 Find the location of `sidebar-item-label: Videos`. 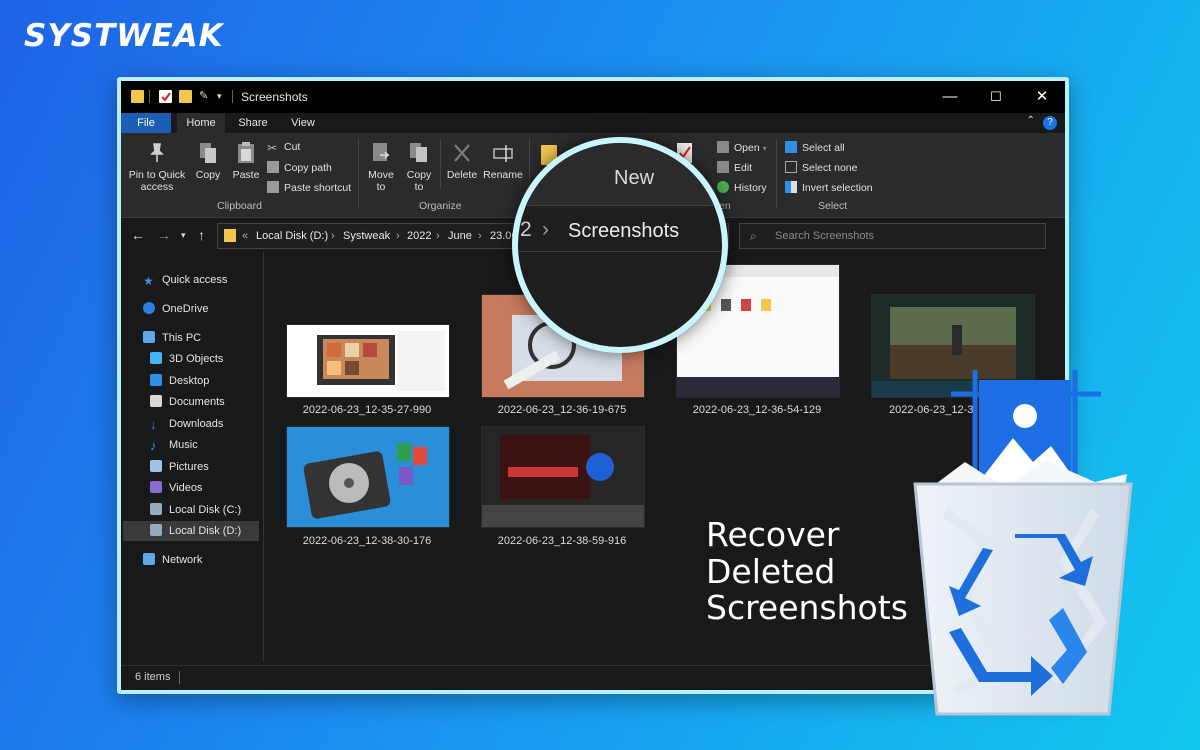

sidebar-item-label: Videos is located at coordinates (186, 488).